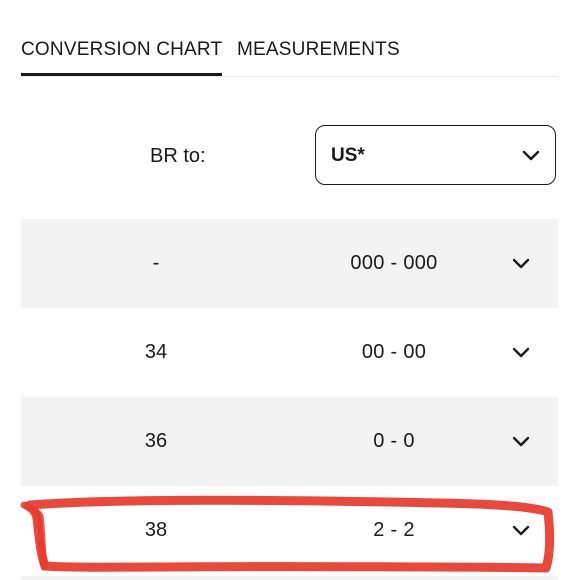  I want to click on us-size: 00 - 00, so click(394, 352).